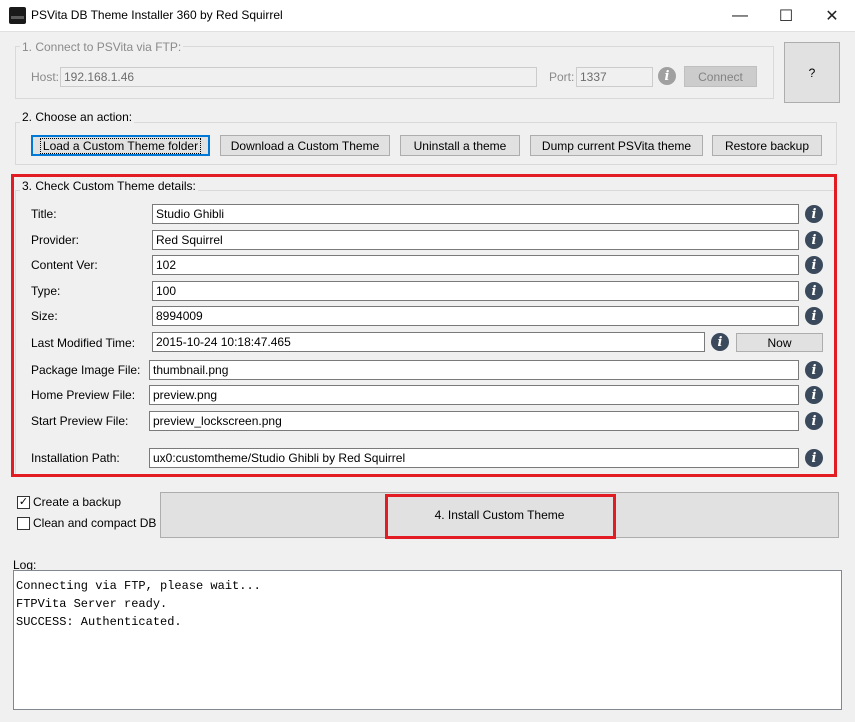  Describe the element at coordinates (23, 523) in the screenshot. I see `clean-db-checkbox` at that location.